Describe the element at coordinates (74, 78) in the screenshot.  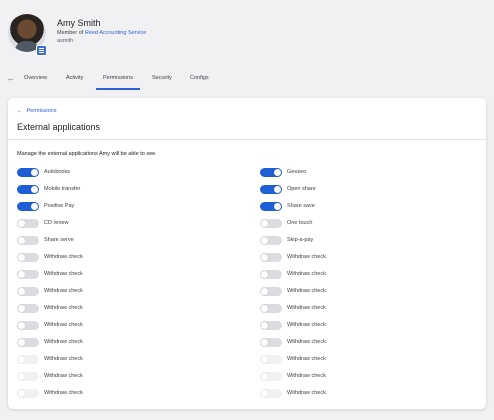
I see `tab-activity: Activity` at that location.